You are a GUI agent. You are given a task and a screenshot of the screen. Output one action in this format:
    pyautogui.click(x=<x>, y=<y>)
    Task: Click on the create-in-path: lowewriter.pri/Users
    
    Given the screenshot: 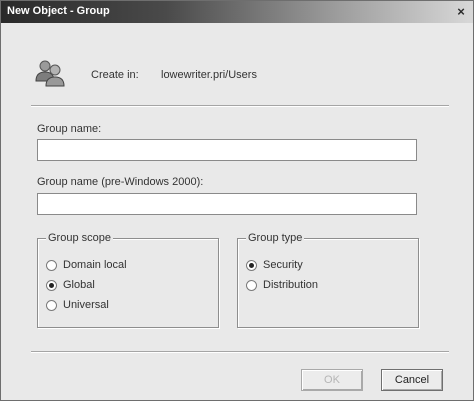 What is the action you would take?
    pyautogui.click(x=209, y=75)
    